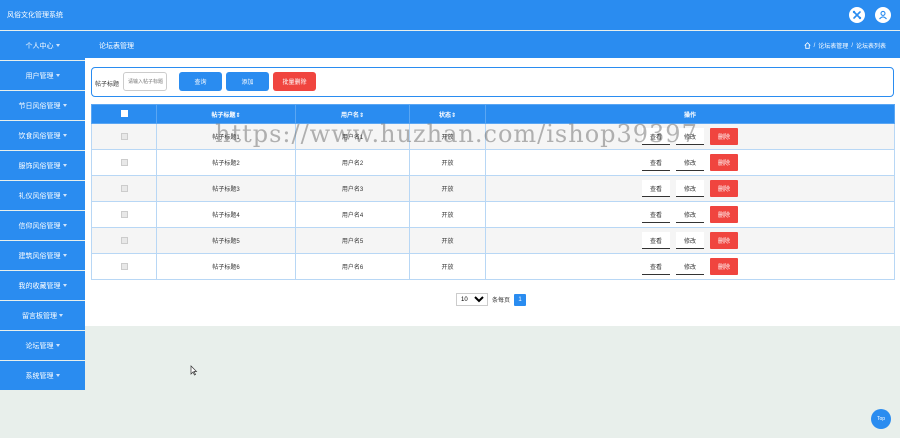  What do you see at coordinates (42, 255) in the screenshot?
I see `sidebar-item-architecture: 建筑风俗管理` at bounding box center [42, 255].